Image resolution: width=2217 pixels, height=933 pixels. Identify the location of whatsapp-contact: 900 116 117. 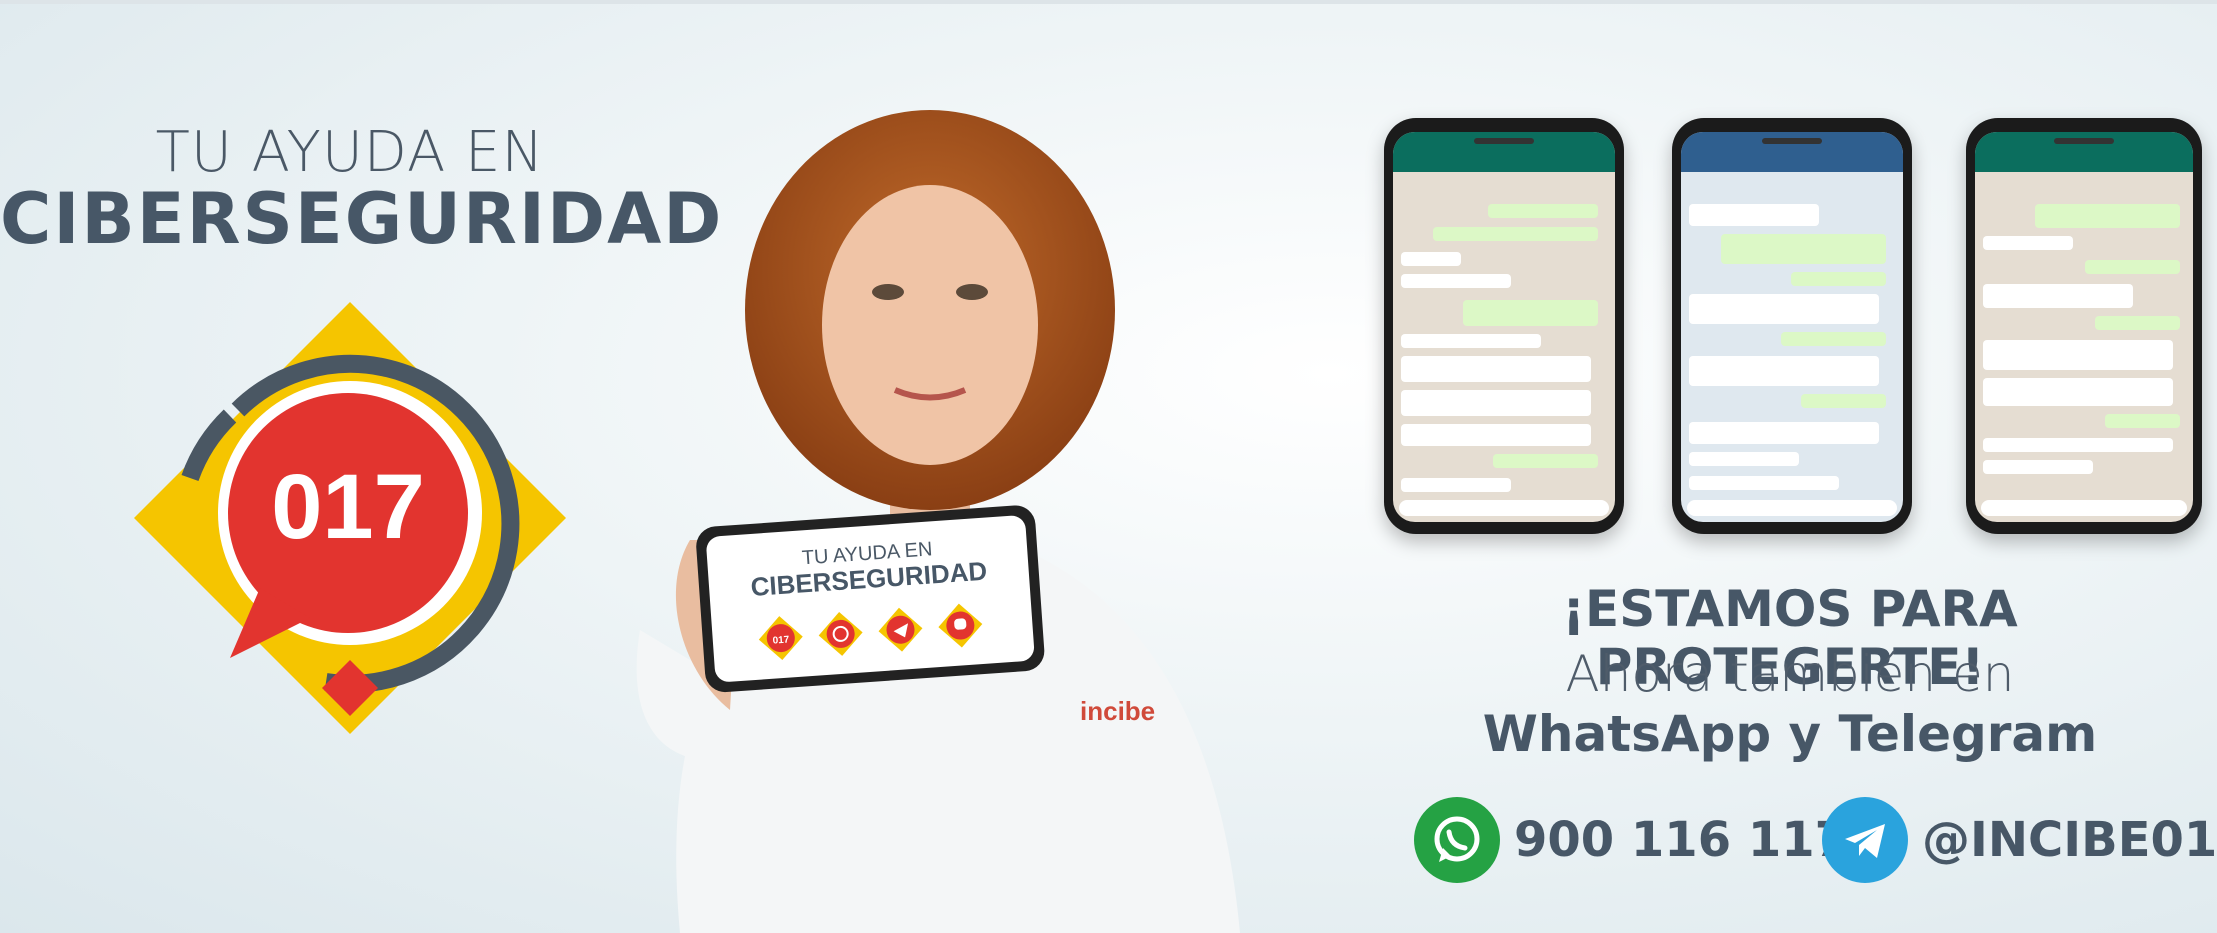
(1631, 840).